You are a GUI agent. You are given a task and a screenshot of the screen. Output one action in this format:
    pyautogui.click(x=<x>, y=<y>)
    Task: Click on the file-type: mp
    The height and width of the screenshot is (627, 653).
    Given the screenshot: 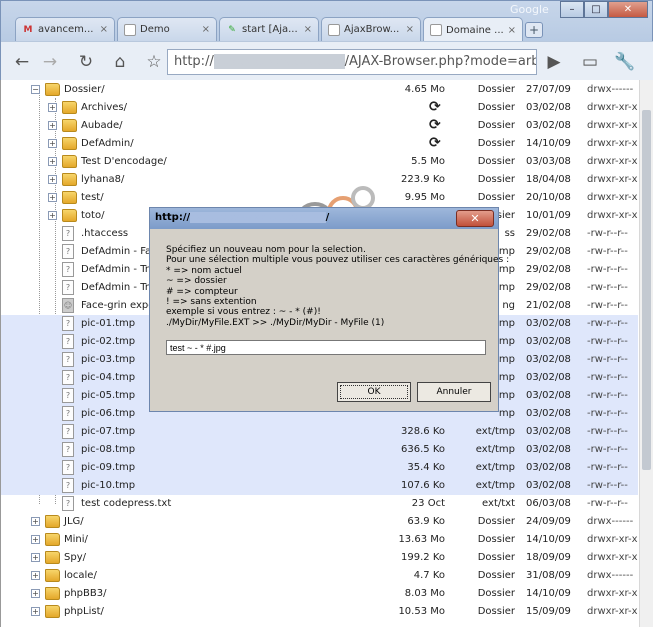 What is the action you would take?
    pyautogui.click(x=506, y=377)
    